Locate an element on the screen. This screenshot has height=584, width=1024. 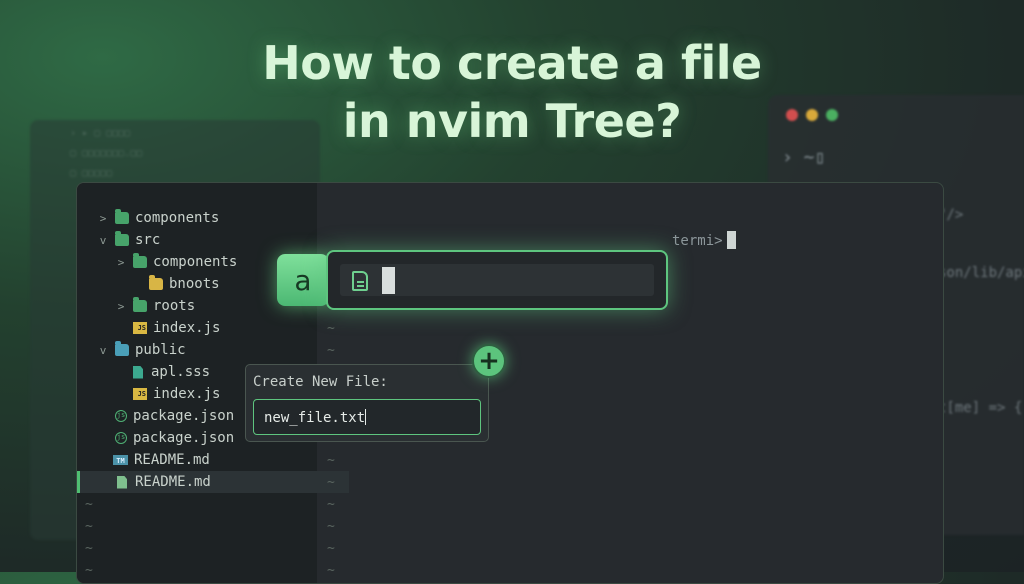
background-code: son/lib/api is located at coordinates (981, 273).